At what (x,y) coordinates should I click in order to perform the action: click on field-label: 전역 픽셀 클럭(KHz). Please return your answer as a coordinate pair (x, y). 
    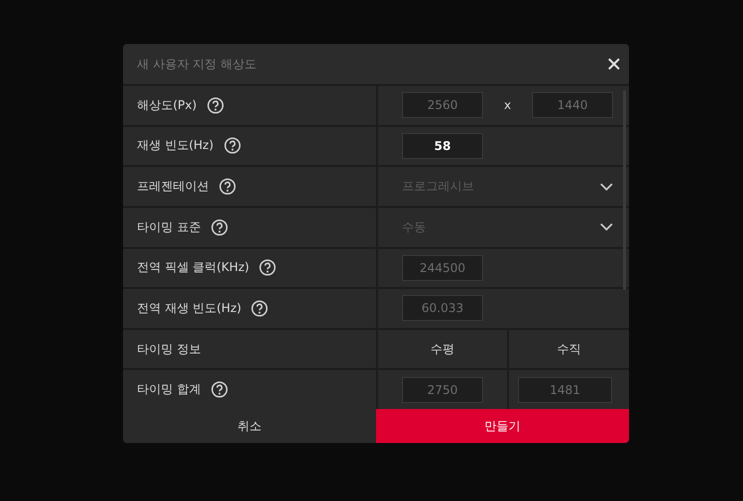
    Looking at the image, I should click on (193, 267).